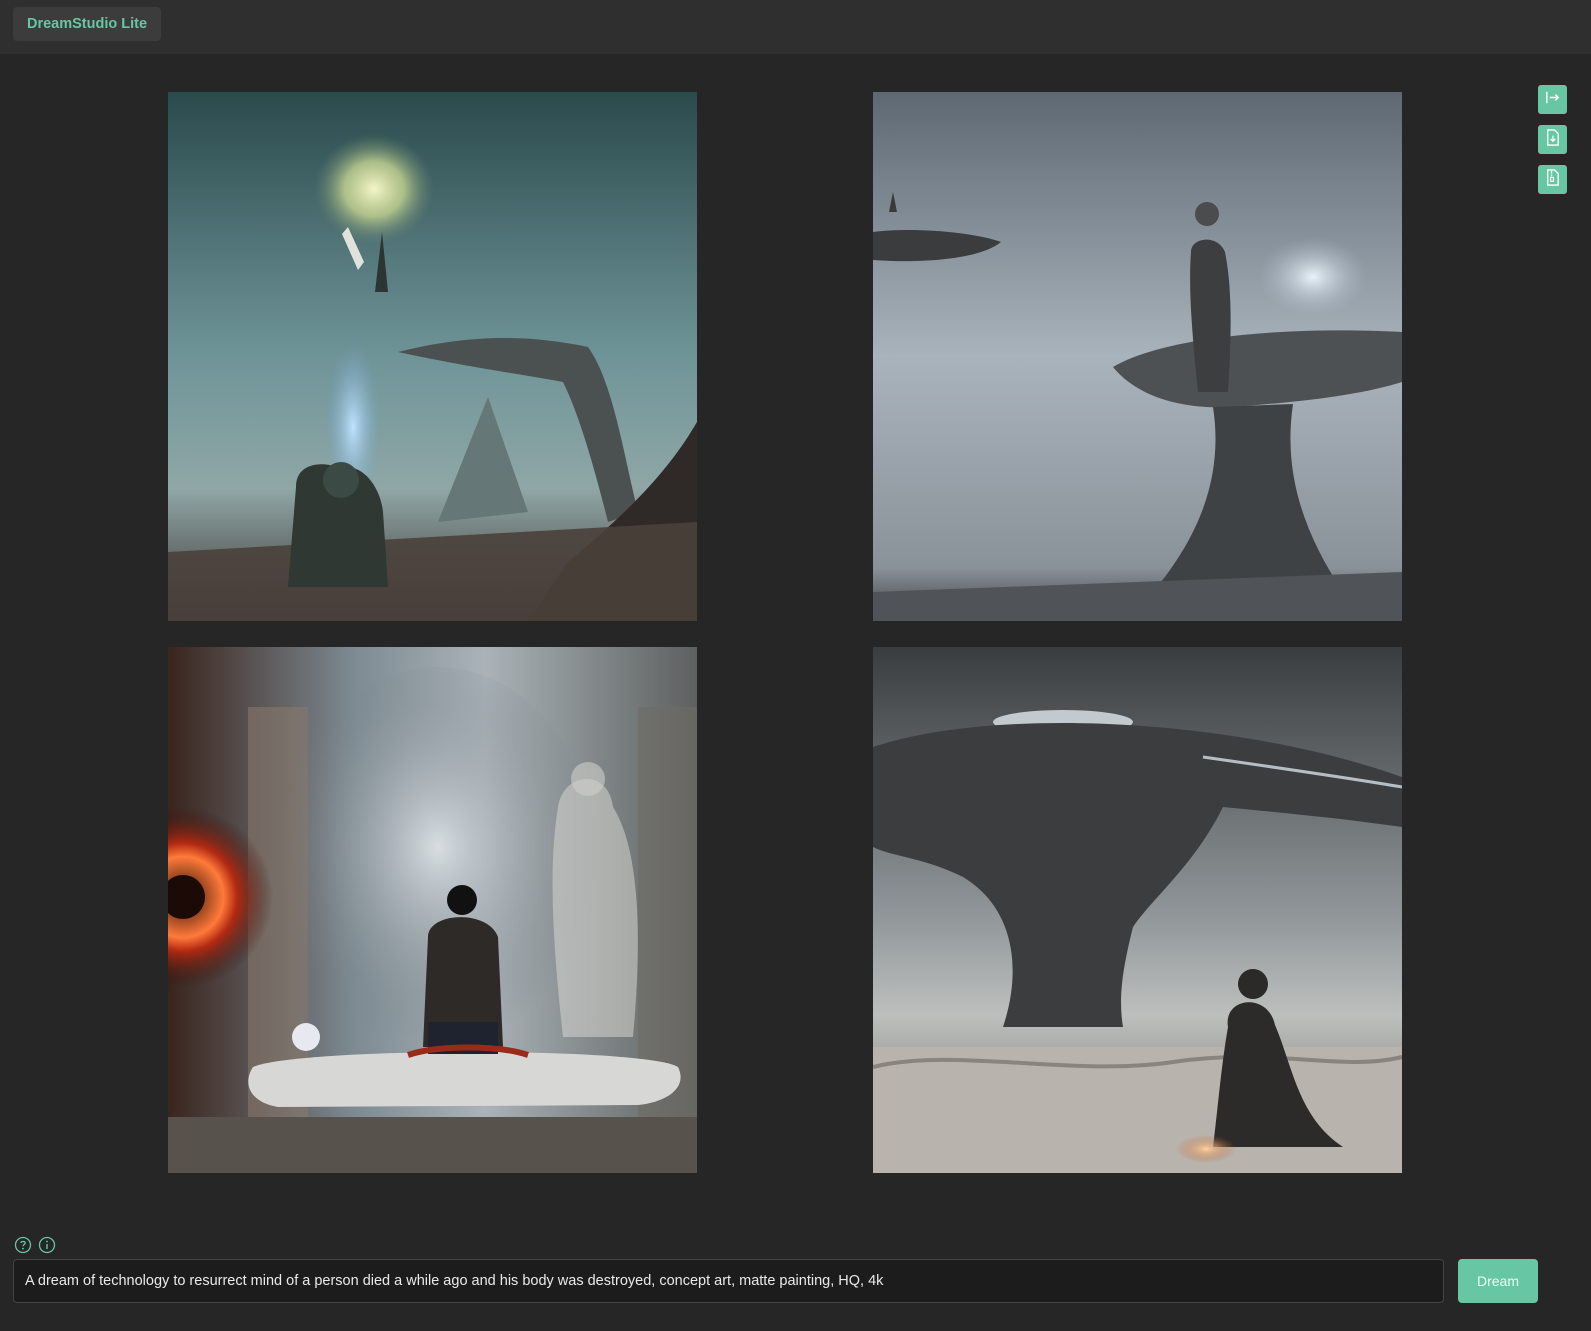  I want to click on export-arrow-icon, so click(1552, 100).